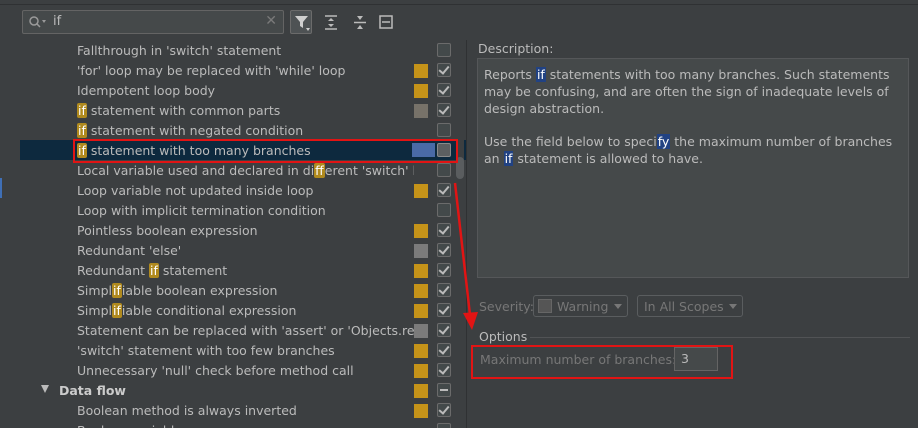 This screenshot has height=428, width=918. Describe the element at coordinates (195, 190) in the screenshot. I see `inspection-label: Loop variable not updated inside loop` at that location.